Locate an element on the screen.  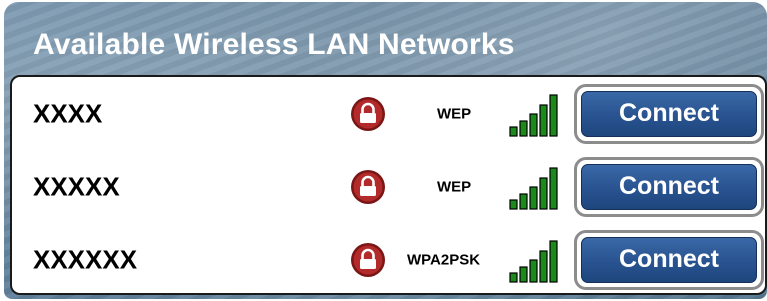
network-ssid: XXXX is located at coordinates (68, 113).